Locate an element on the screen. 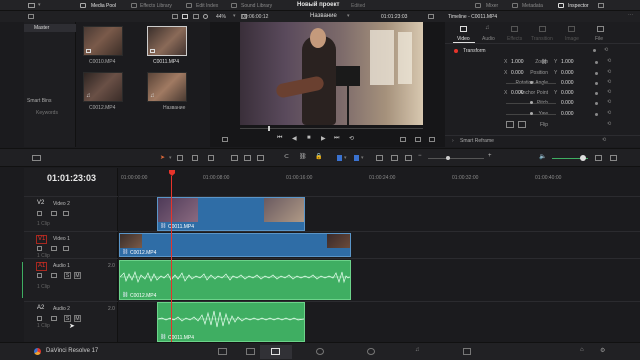 The height and width of the screenshot is (360, 640). audio-tab-icon: ♫ is located at coordinates (487, 28).